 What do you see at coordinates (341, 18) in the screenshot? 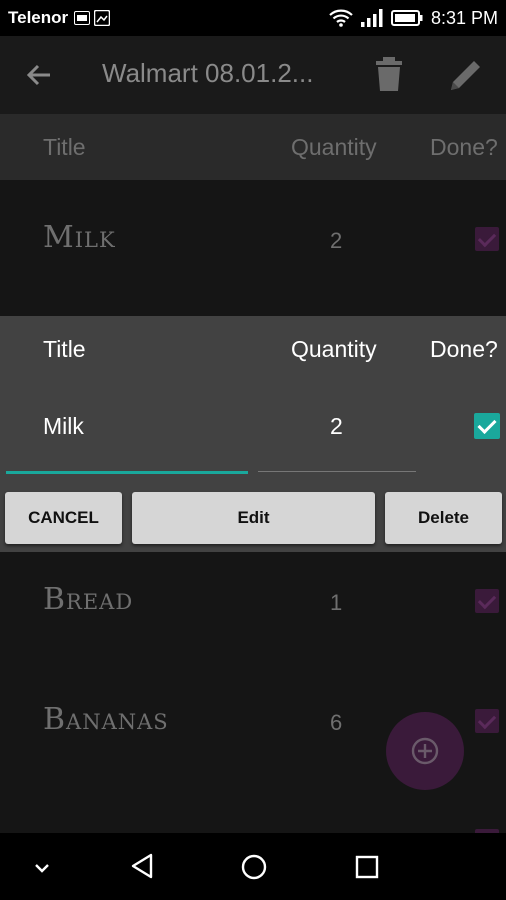
I see `wifi-icon` at bounding box center [341, 18].